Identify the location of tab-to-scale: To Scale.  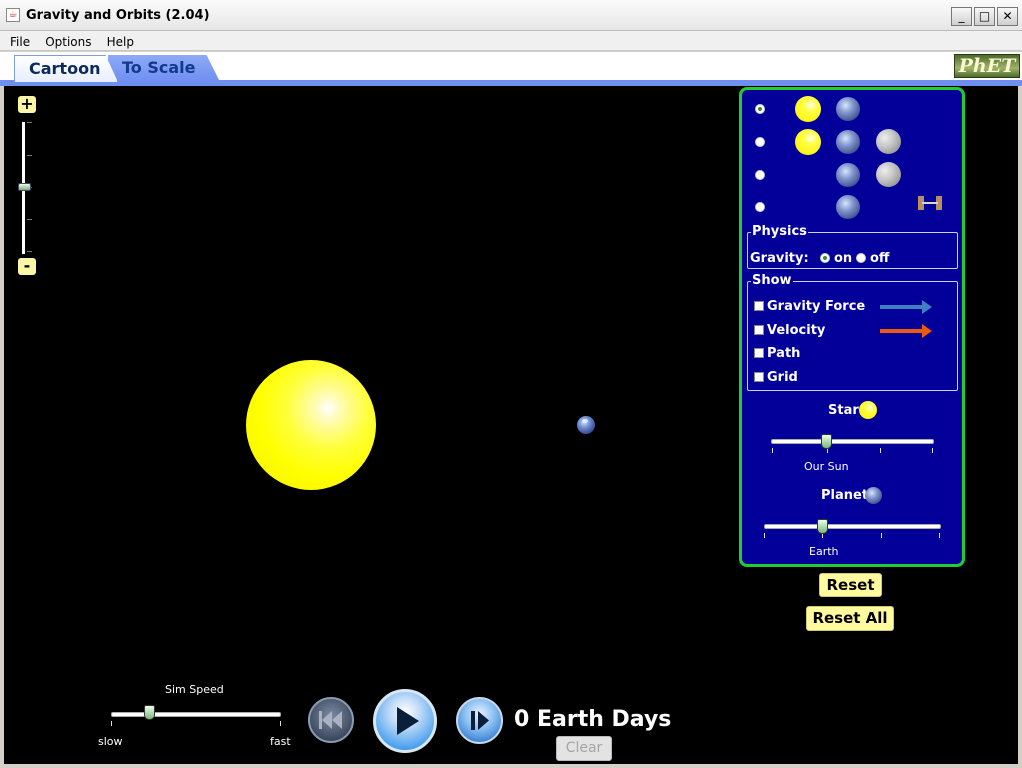
(164, 68).